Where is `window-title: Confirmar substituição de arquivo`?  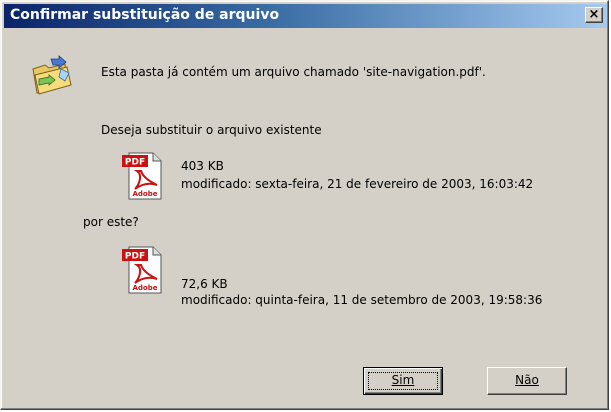 window-title: Confirmar substituição de arquivo is located at coordinates (145, 15).